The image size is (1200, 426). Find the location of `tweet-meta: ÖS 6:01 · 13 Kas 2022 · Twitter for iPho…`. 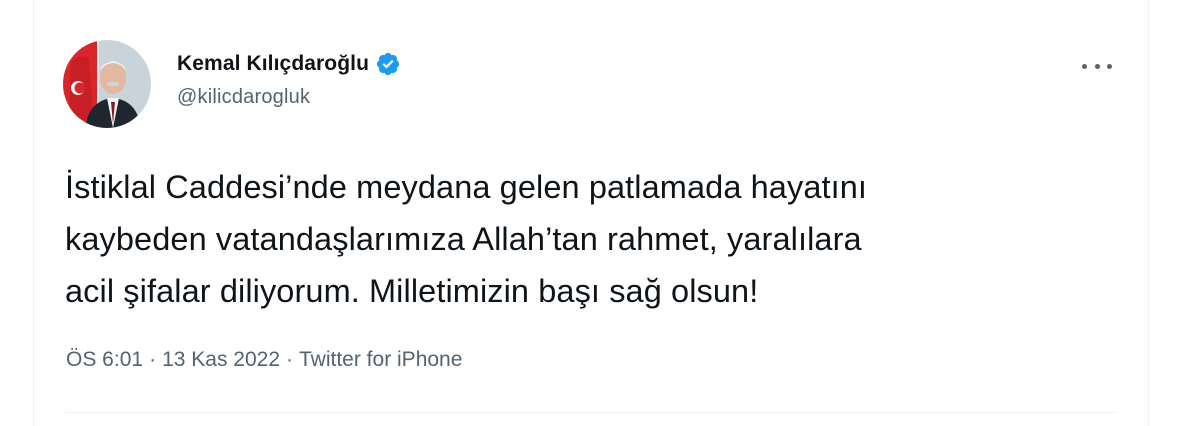

tweet-meta: ÖS 6:01 · 13 Kas 2022 · Twitter for iPho… is located at coordinates (264, 360).